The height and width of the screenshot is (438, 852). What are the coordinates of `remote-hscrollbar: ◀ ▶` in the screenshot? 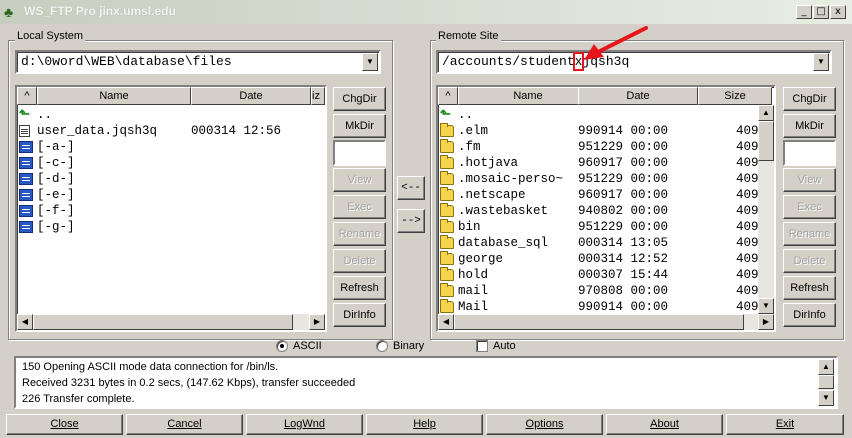 It's located at (606, 322).